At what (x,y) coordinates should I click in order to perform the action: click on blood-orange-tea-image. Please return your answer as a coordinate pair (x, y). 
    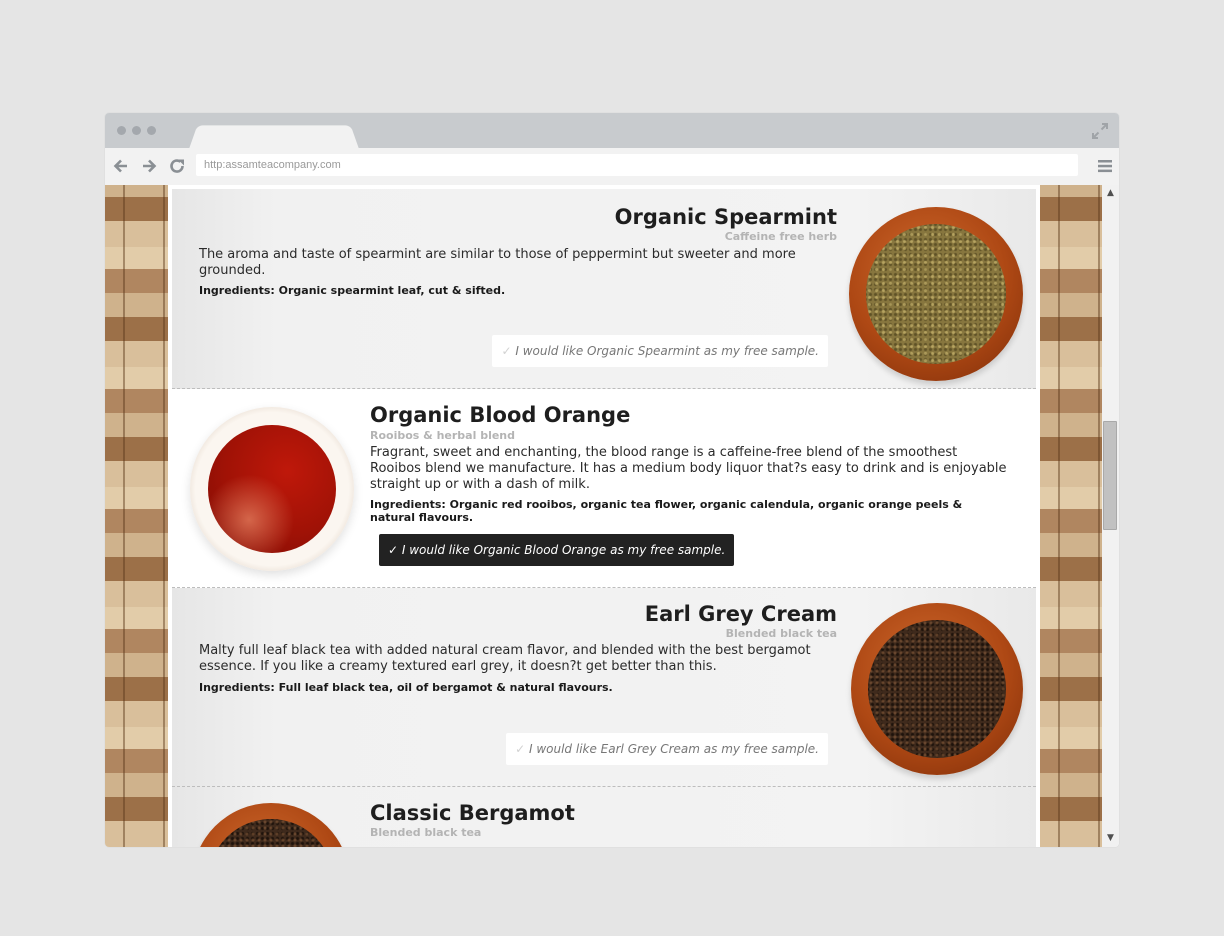
    Looking at the image, I should click on (272, 489).